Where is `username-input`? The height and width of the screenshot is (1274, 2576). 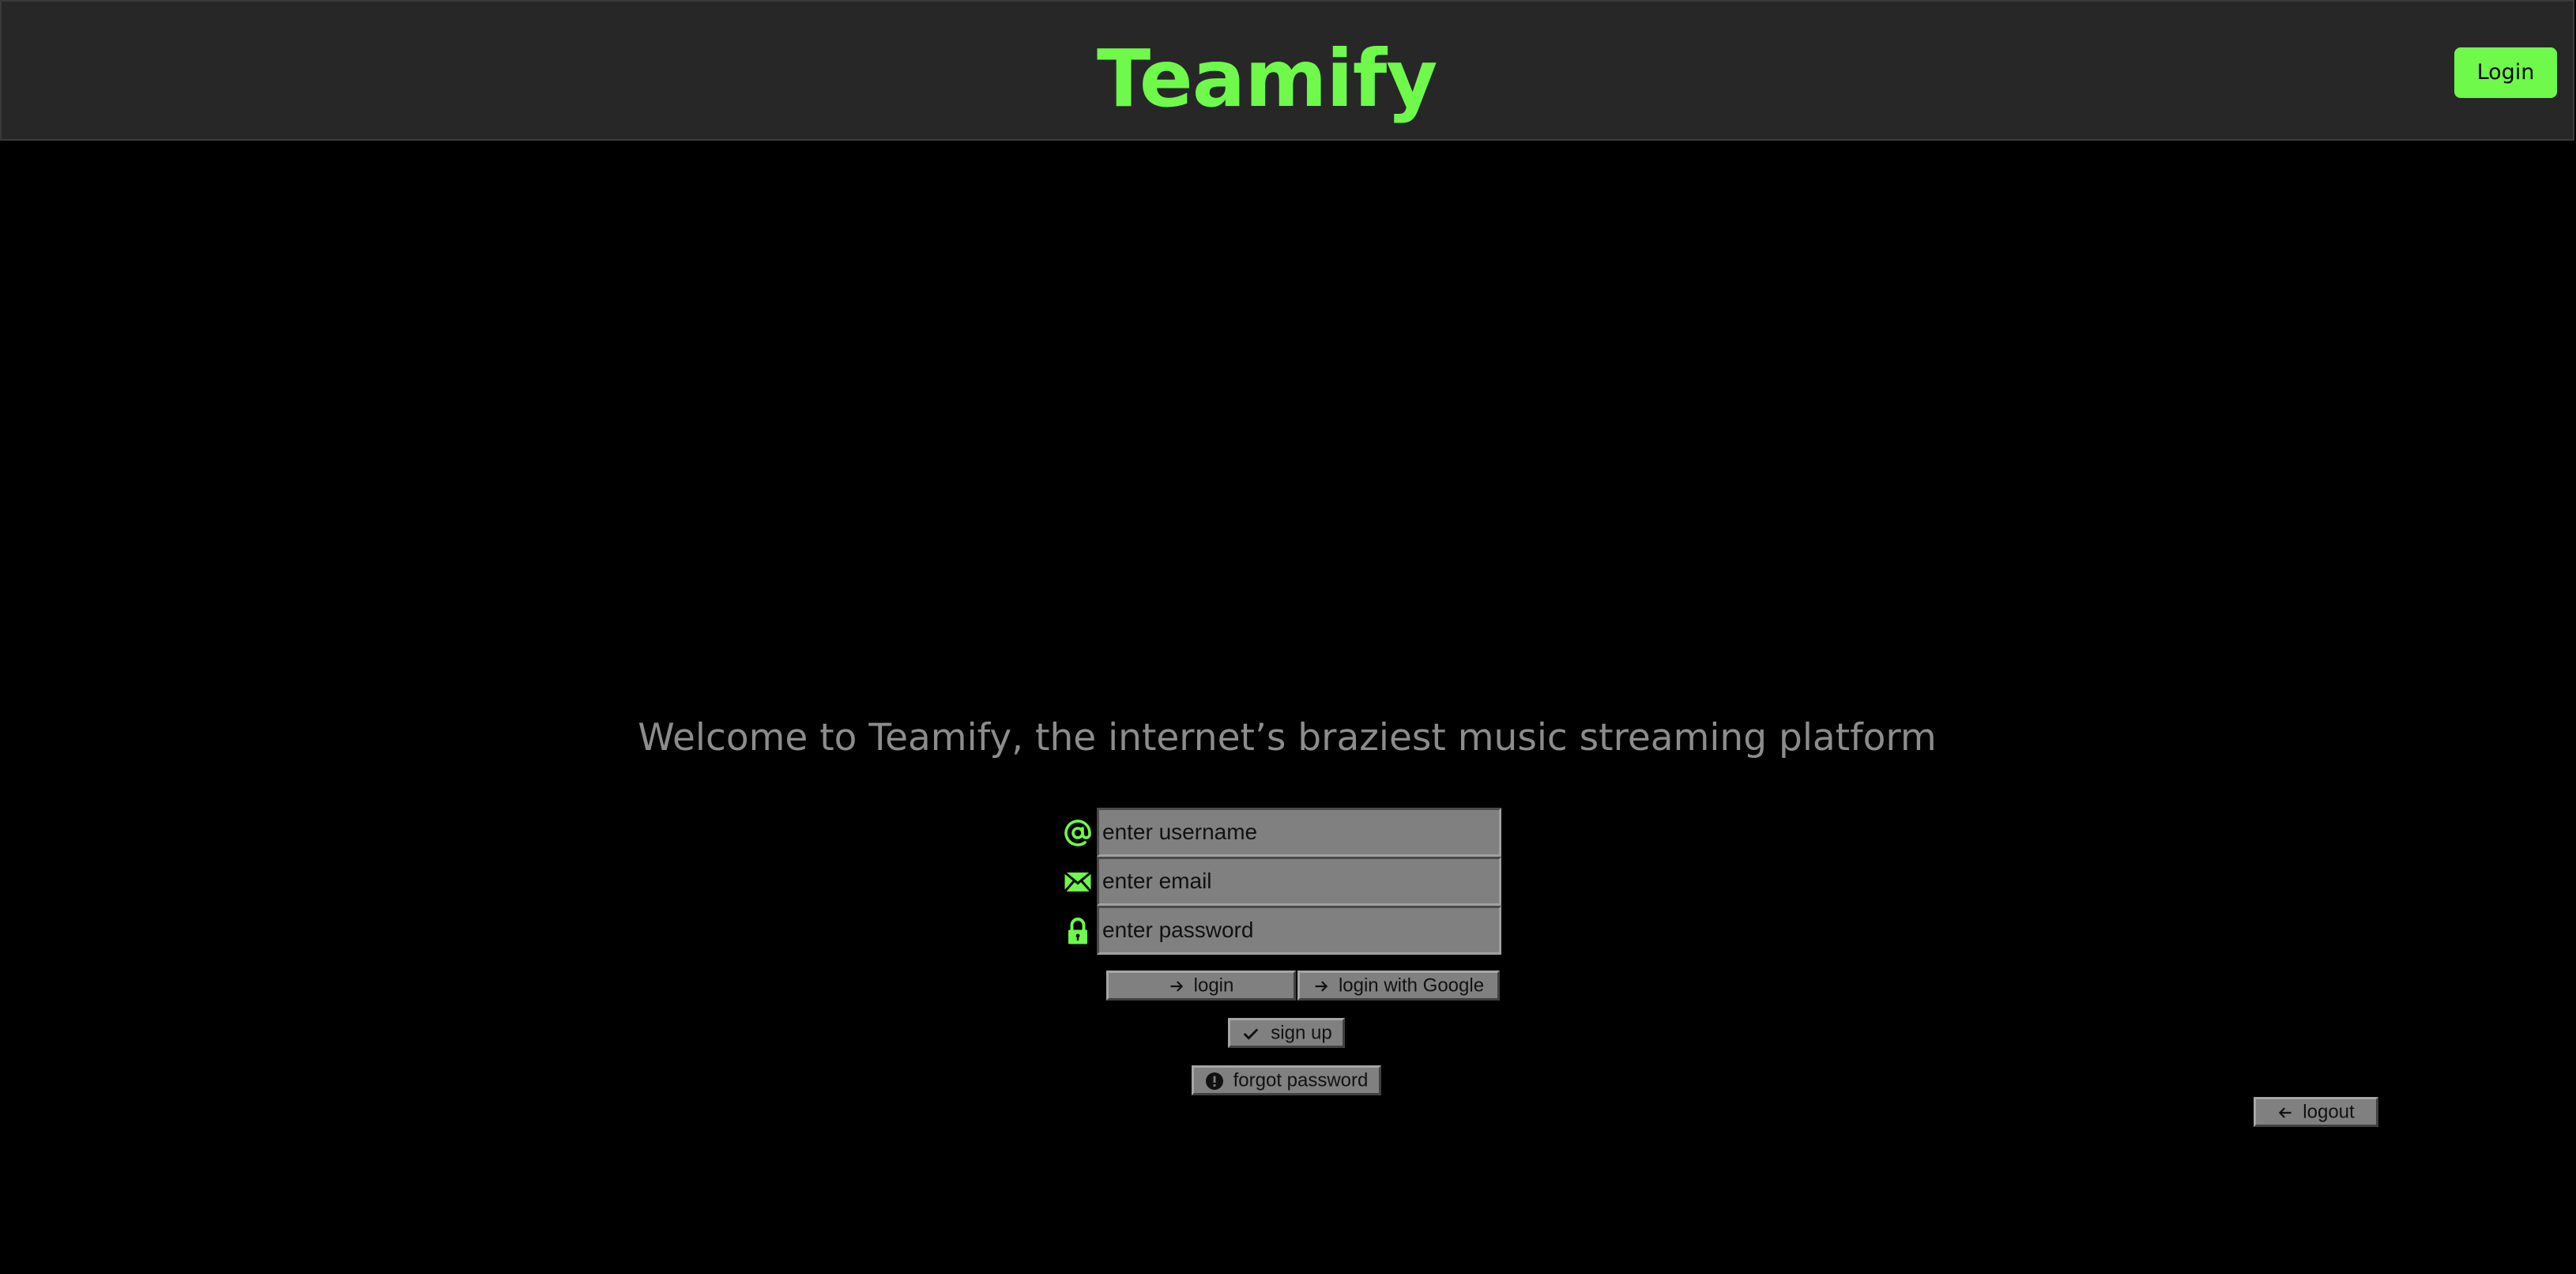
username-input is located at coordinates (1299, 833).